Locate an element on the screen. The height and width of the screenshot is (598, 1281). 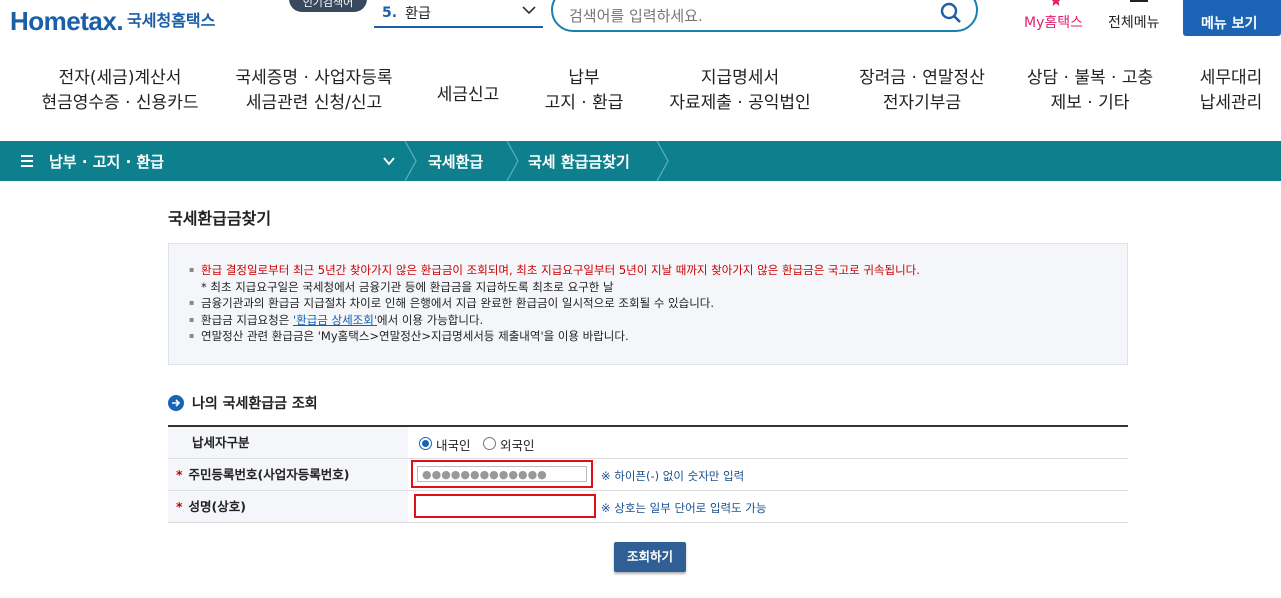
gnb-item-line1: 전자(세금)계산서 is located at coordinates (120, 78).